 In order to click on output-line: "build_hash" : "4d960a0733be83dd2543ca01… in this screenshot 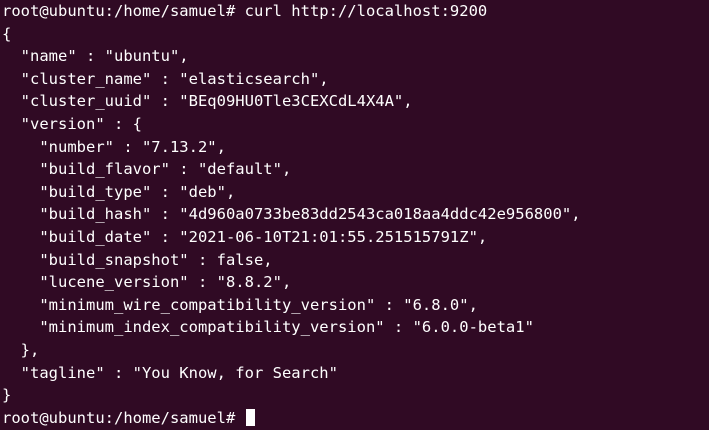, I will do `click(291, 214)`.